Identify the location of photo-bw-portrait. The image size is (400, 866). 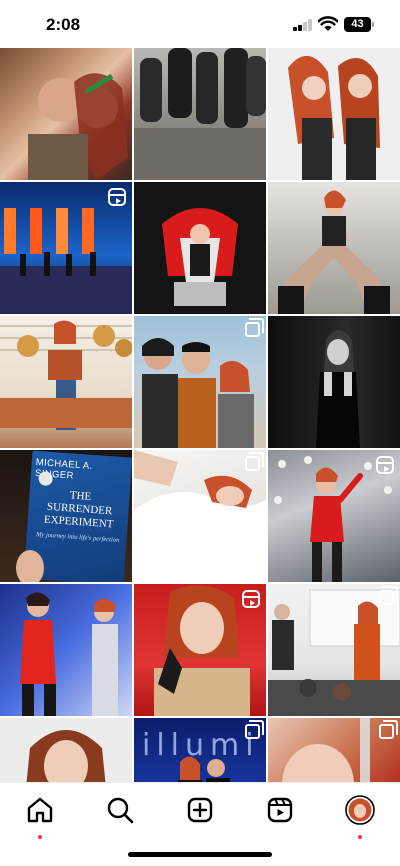
(338, 389).